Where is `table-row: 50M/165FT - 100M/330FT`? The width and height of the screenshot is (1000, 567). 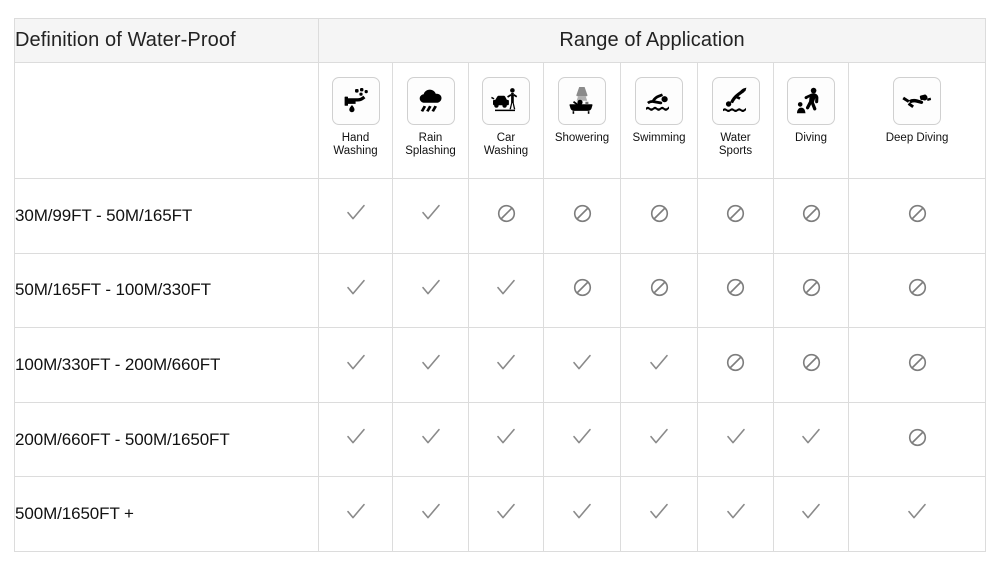 table-row: 50M/165FT - 100M/330FT is located at coordinates (500, 290).